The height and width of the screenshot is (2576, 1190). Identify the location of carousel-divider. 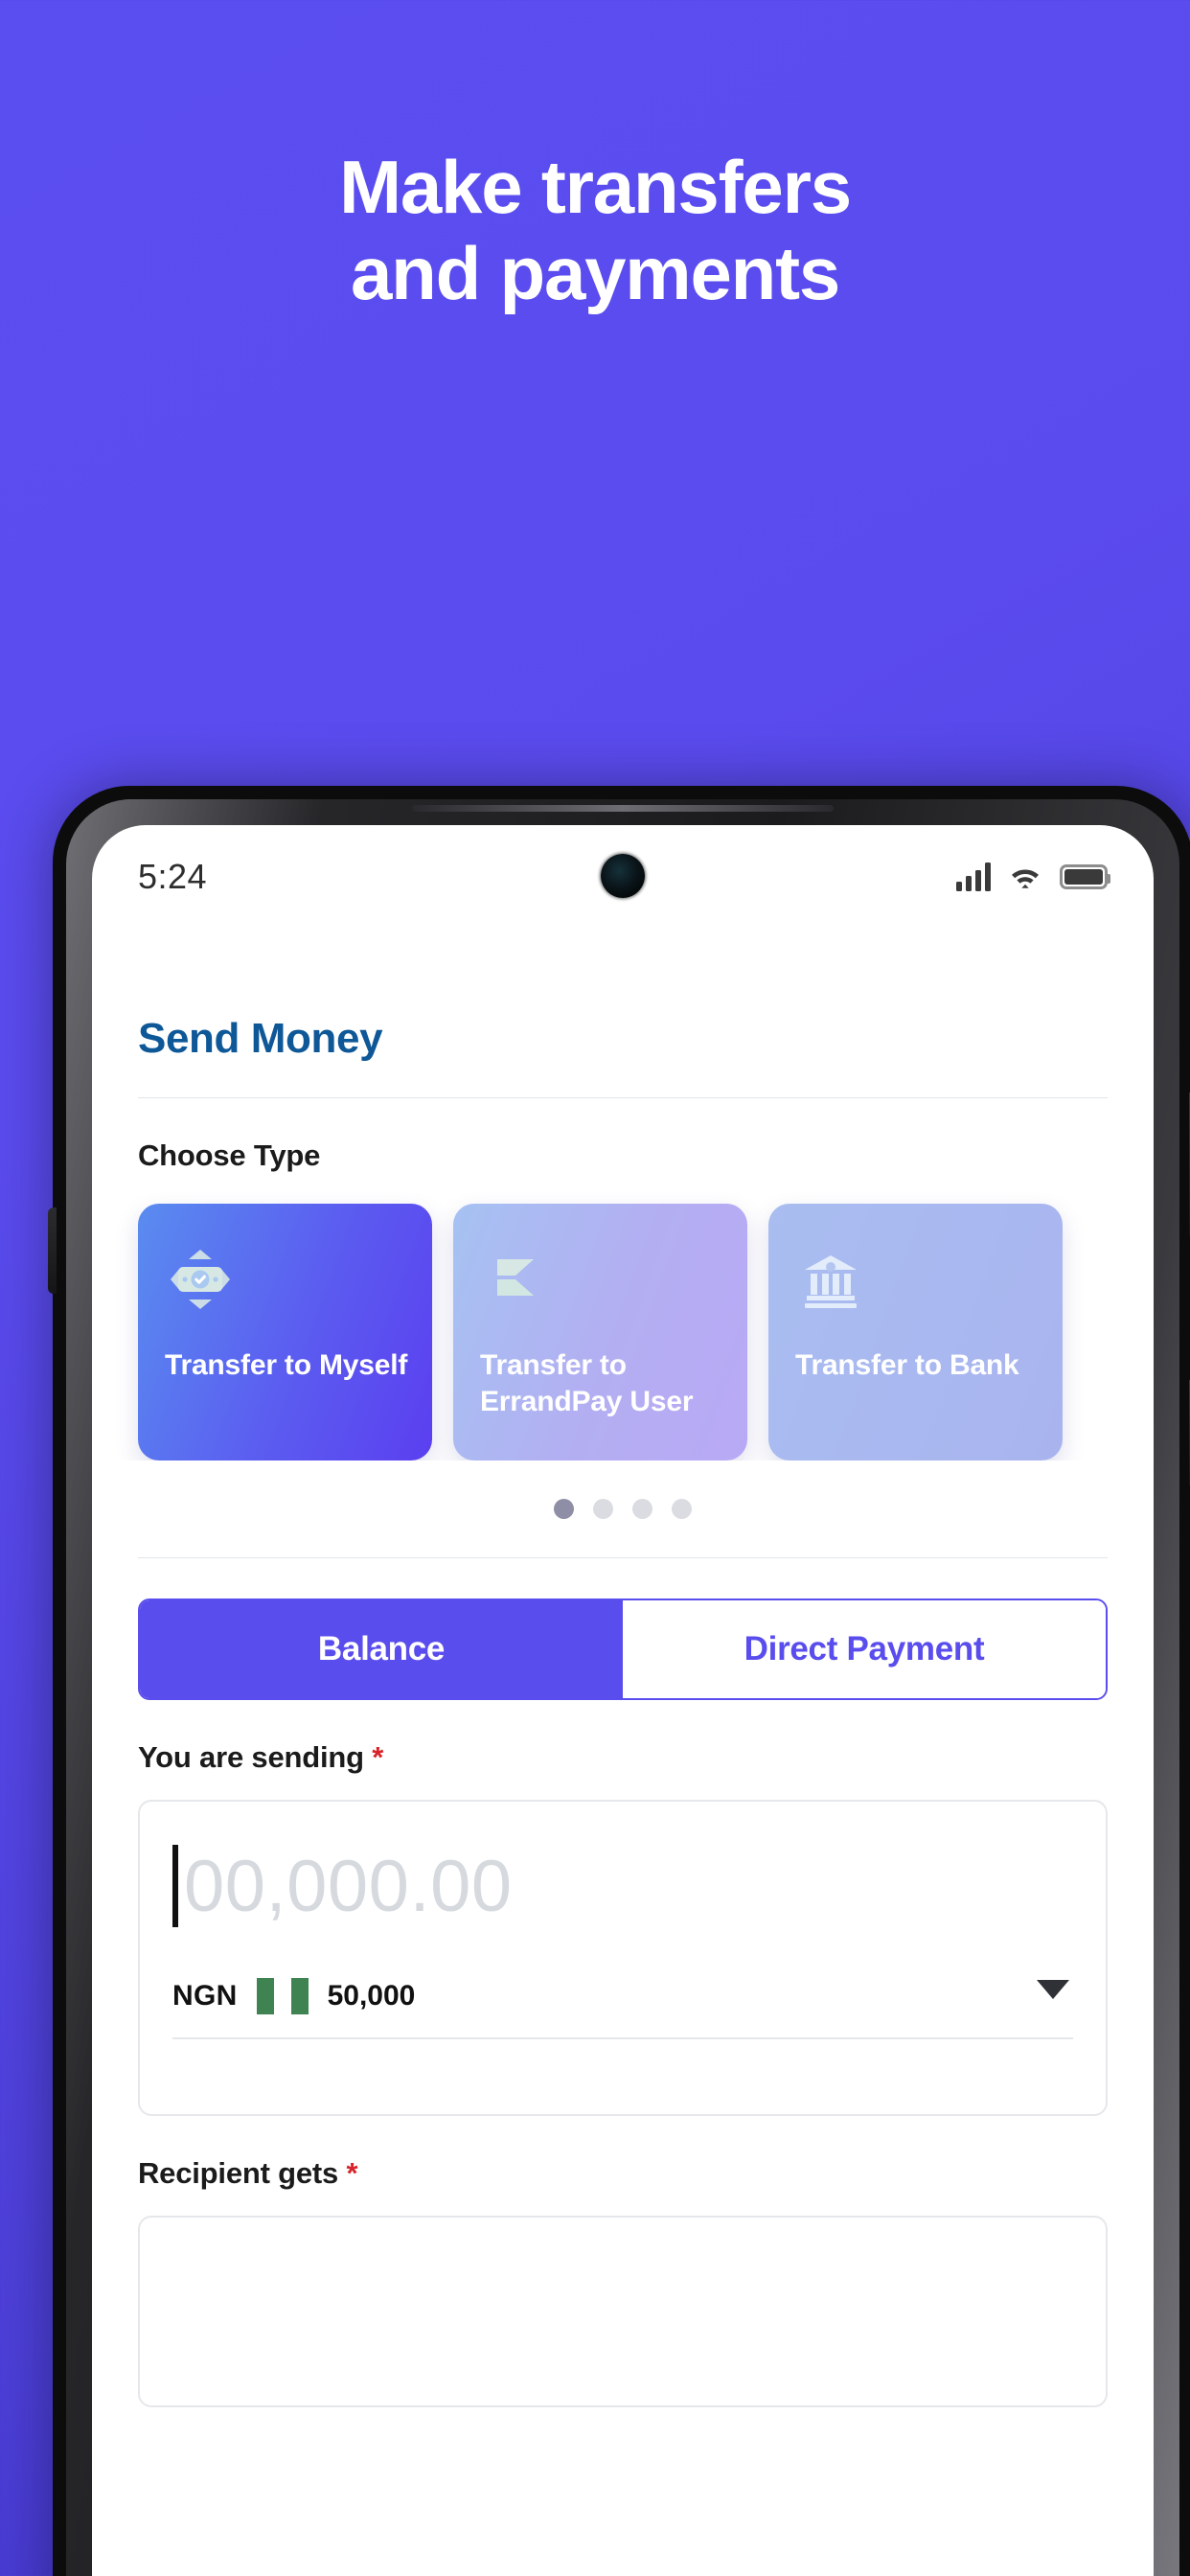
(623, 1557).